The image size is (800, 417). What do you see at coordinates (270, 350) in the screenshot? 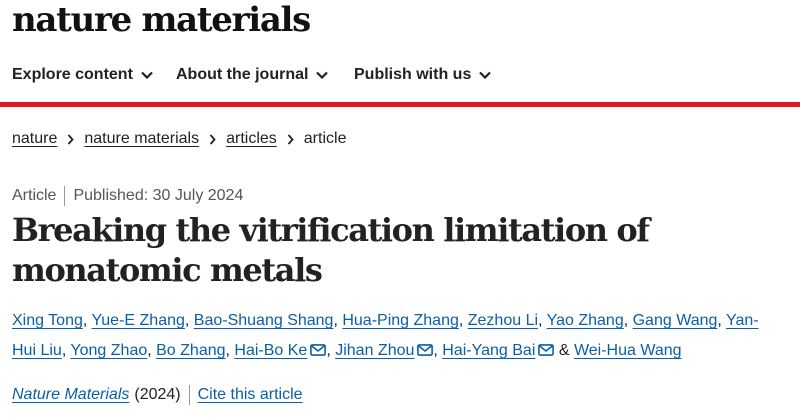
I see `author-link: Hai-Bo Ke` at bounding box center [270, 350].